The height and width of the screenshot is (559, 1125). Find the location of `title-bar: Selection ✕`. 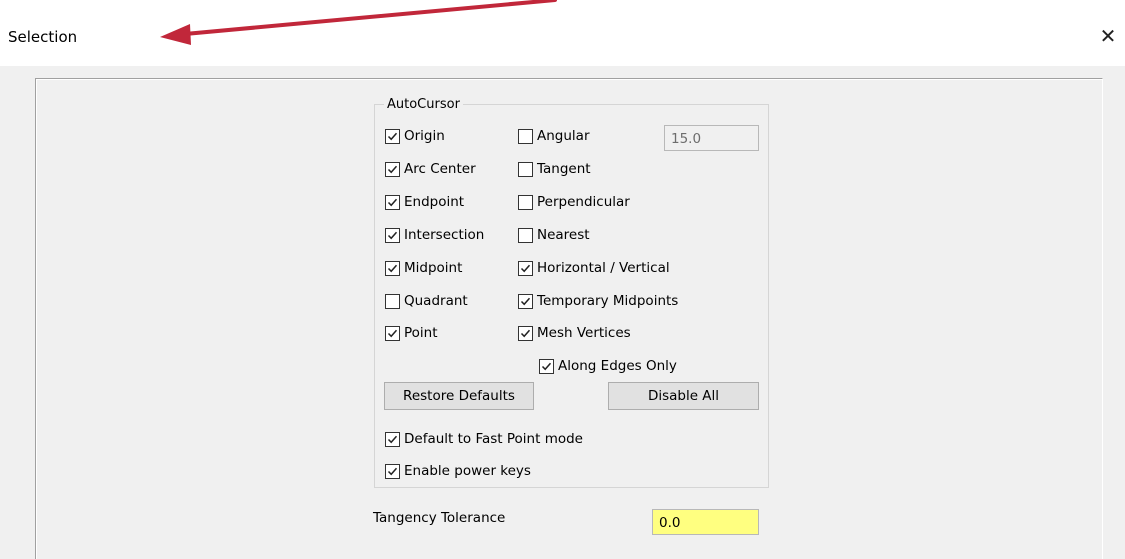

title-bar: Selection ✕ is located at coordinates (562, 33).